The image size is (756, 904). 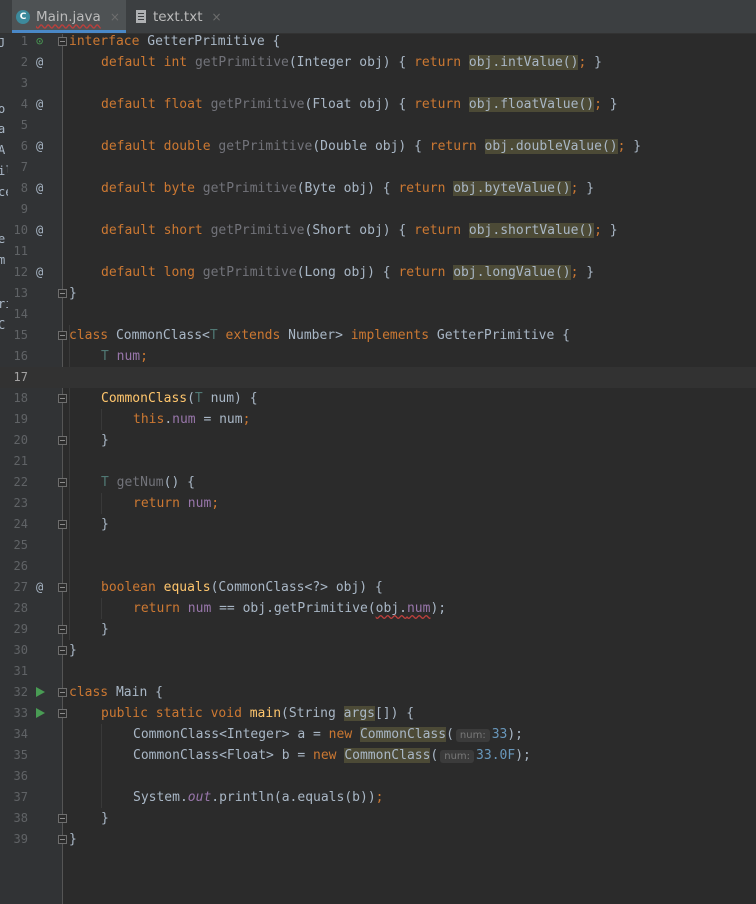 I want to click on token: Main {, so click(x=135, y=692).